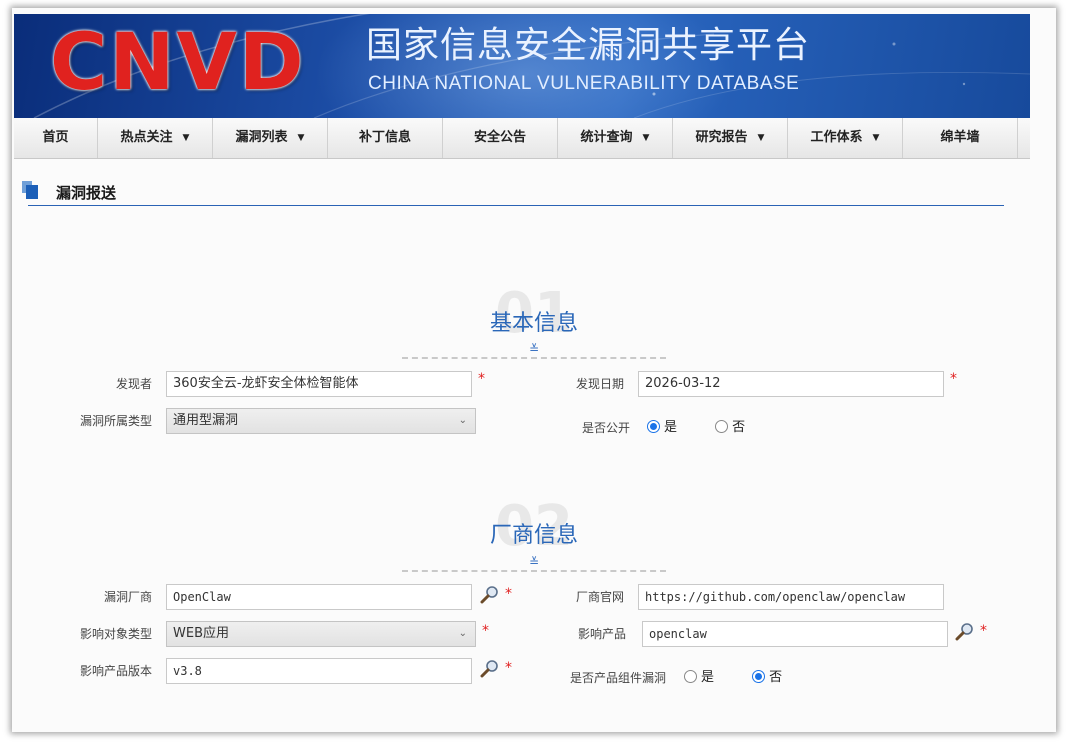 The image size is (1068, 746). What do you see at coordinates (615, 138) in the screenshot?
I see `nav-item-stats: 统计查询 ▼` at bounding box center [615, 138].